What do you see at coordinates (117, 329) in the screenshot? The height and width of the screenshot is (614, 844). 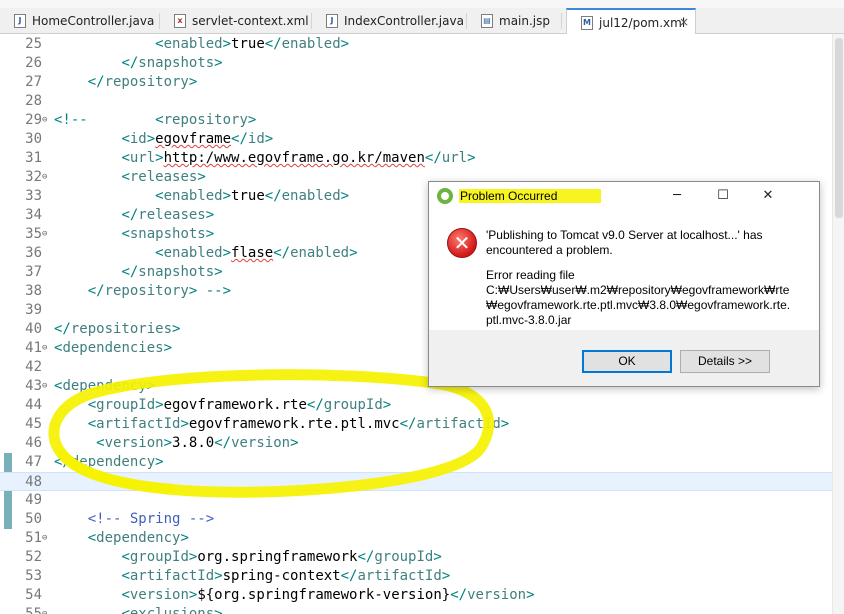 I see `code-text: </repositories>` at bounding box center [117, 329].